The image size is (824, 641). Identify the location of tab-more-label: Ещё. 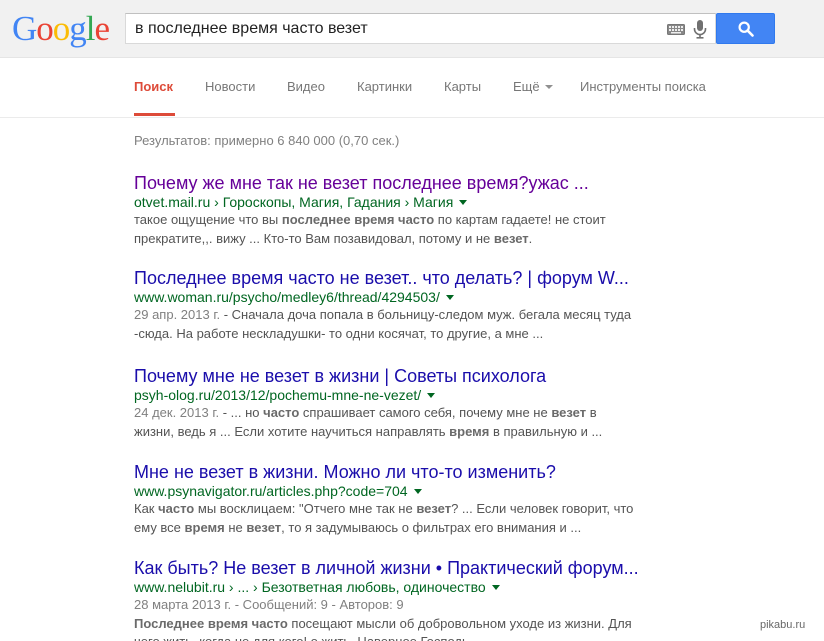
(526, 86).